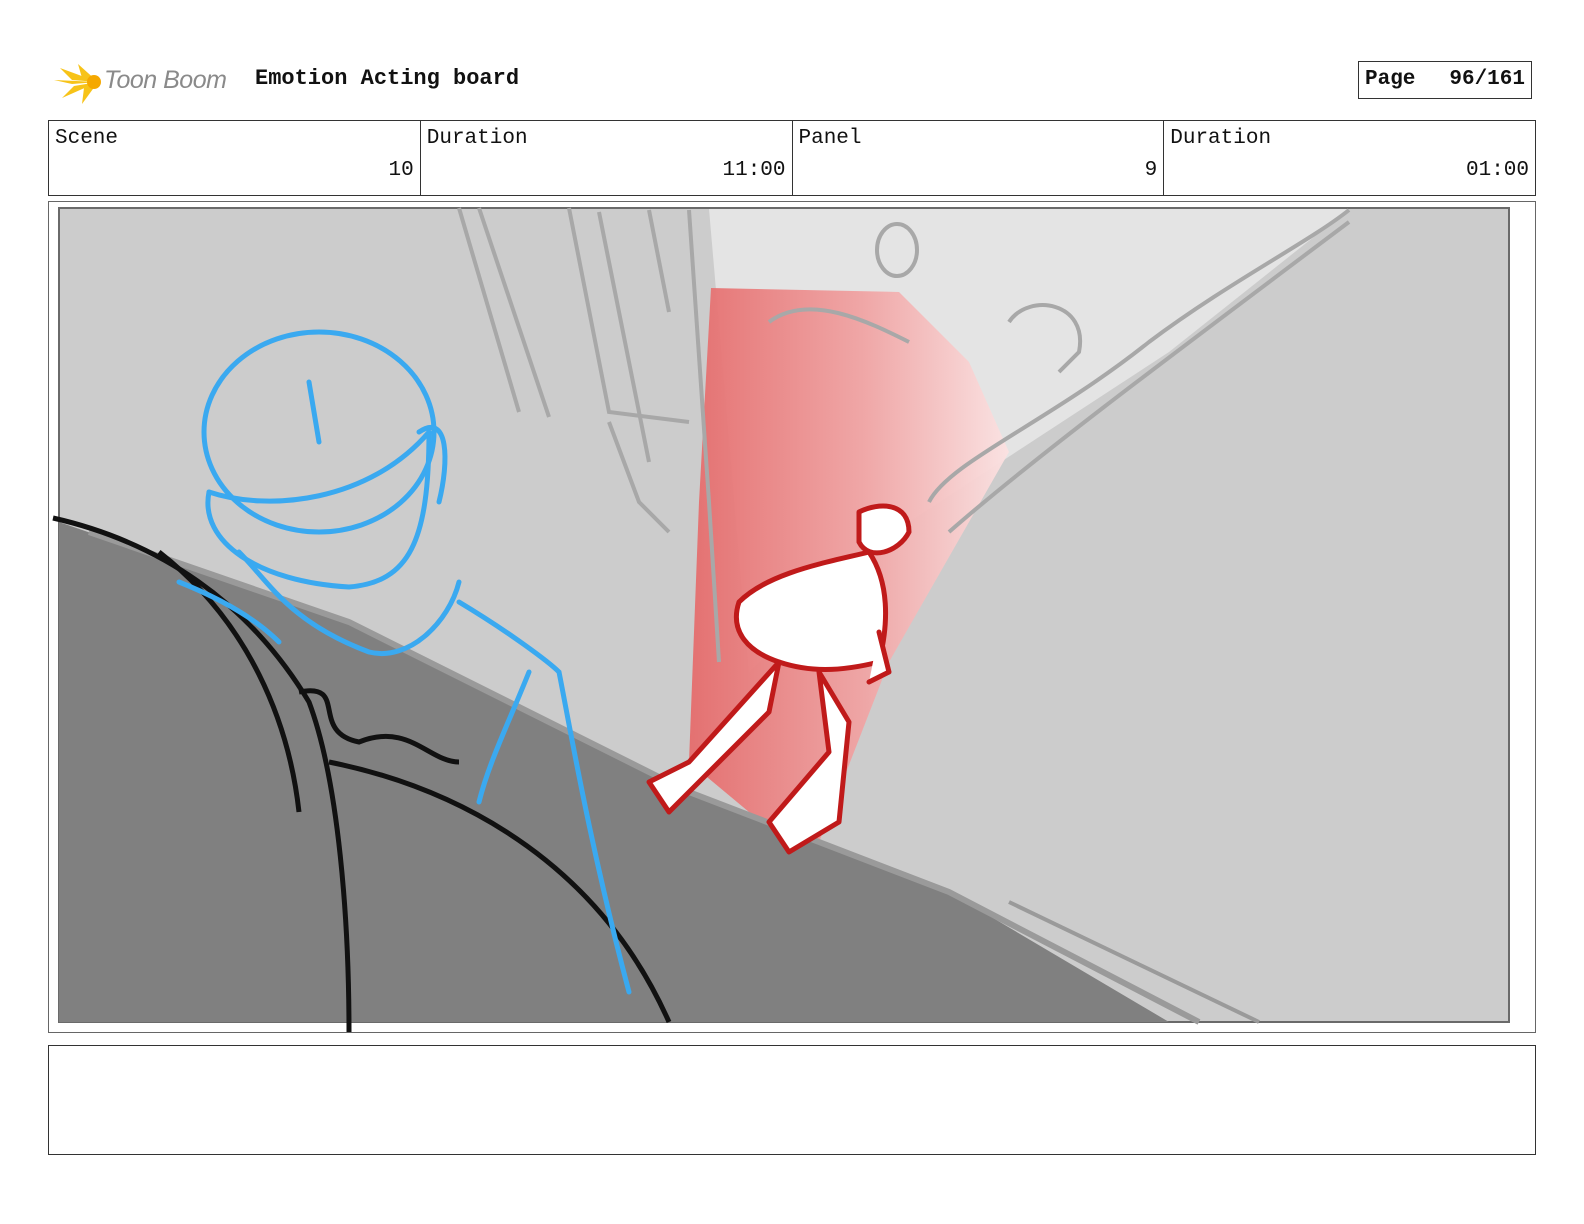  What do you see at coordinates (1487, 79) in the screenshot?
I see `page-number: 96/161` at bounding box center [1487, 79].